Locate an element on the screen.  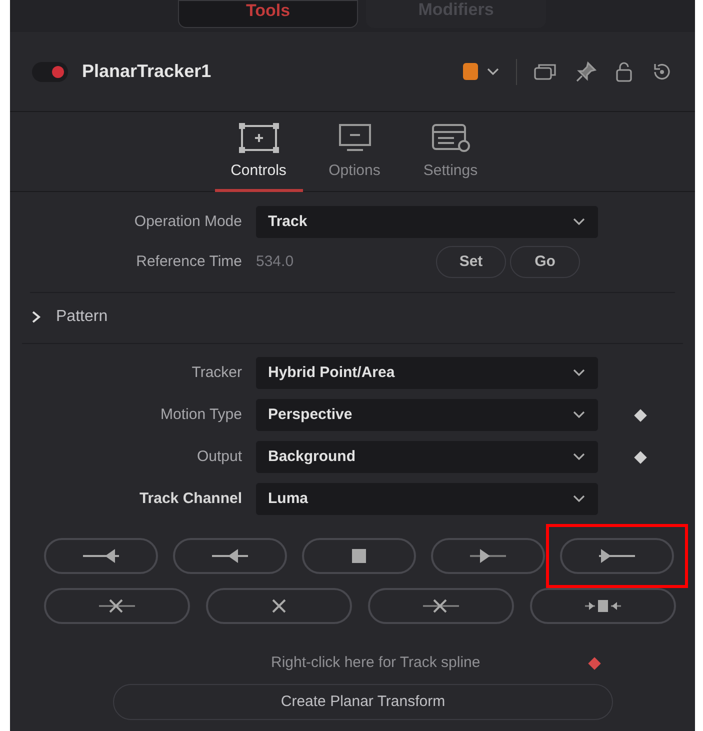
chevron-right-icon is located at coordinates (36, 317).